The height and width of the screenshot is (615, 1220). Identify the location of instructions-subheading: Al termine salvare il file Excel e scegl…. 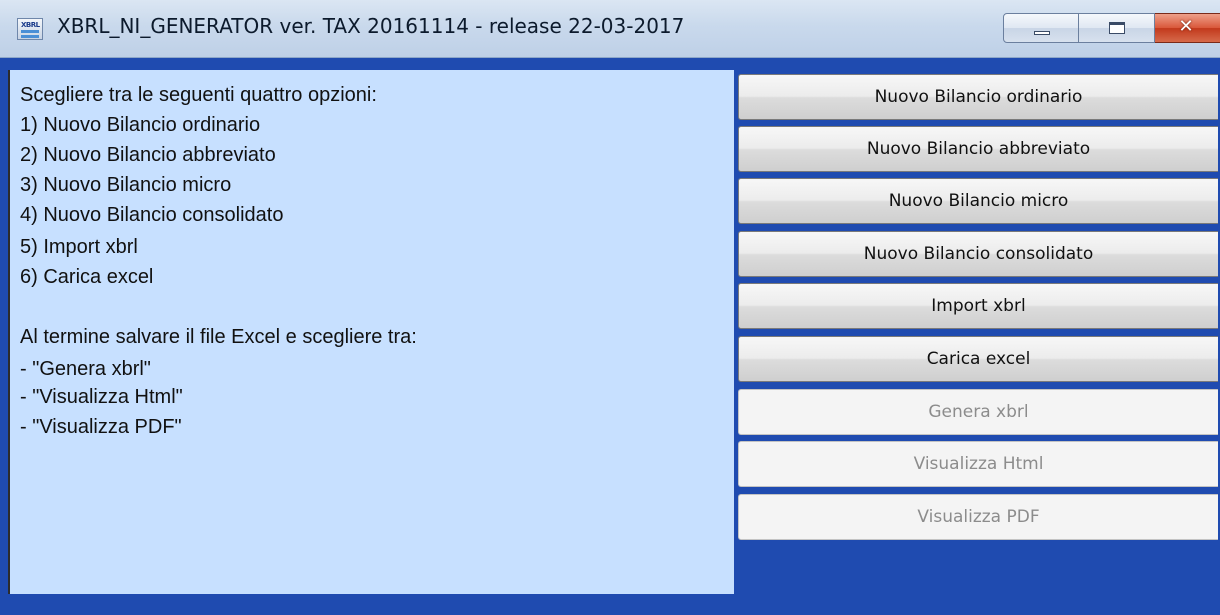
(218, 337).